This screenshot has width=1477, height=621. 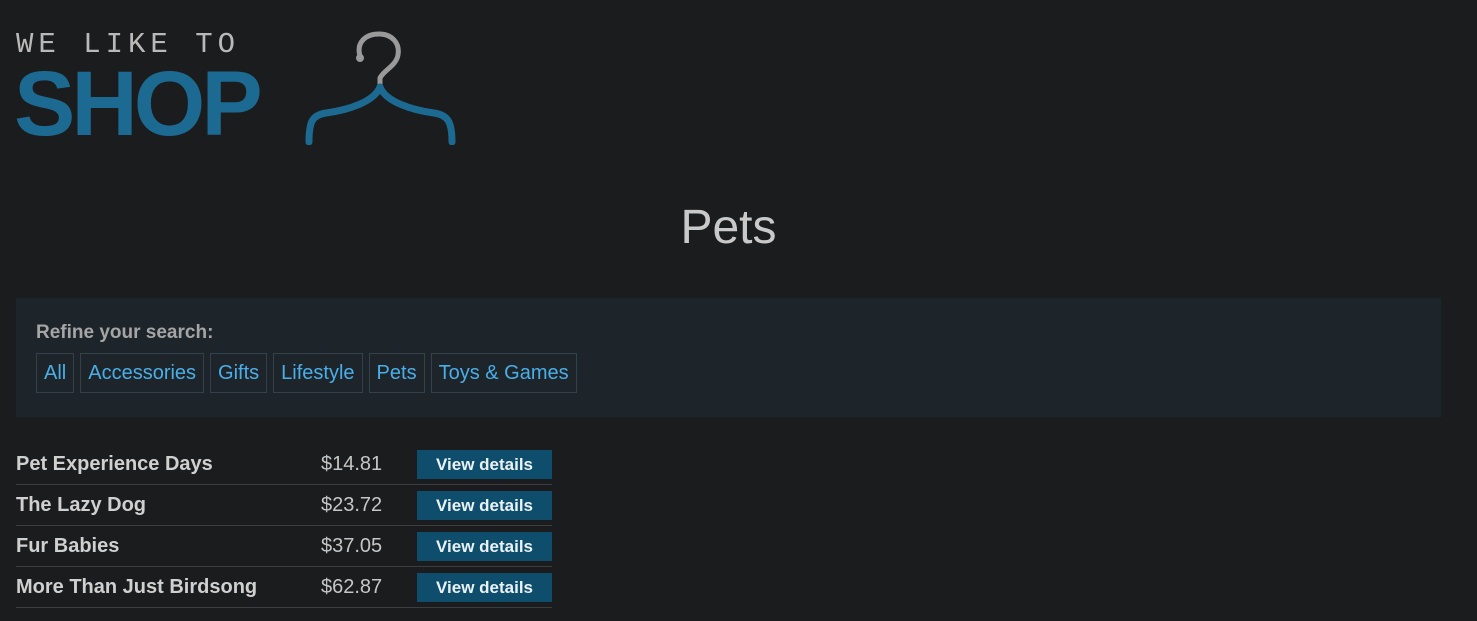 What do you see at coordinates (352, 545) in the screenshot?
I see `product-price: $37.05` at bounding box center [352, 545].